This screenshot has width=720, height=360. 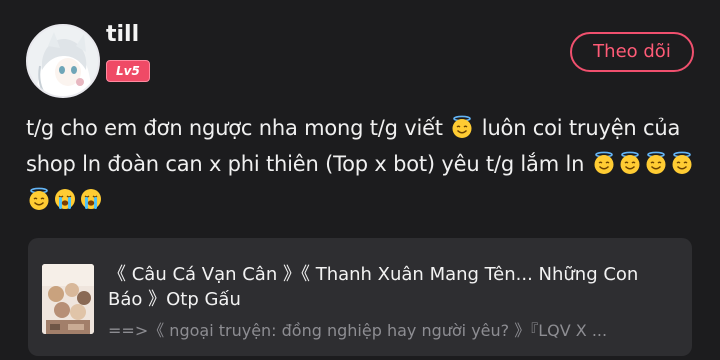 What do you see at coordinates (632, 52) in the screenshot?
I see `follow-button: Theo dõi` at bounding box center [632, 52].